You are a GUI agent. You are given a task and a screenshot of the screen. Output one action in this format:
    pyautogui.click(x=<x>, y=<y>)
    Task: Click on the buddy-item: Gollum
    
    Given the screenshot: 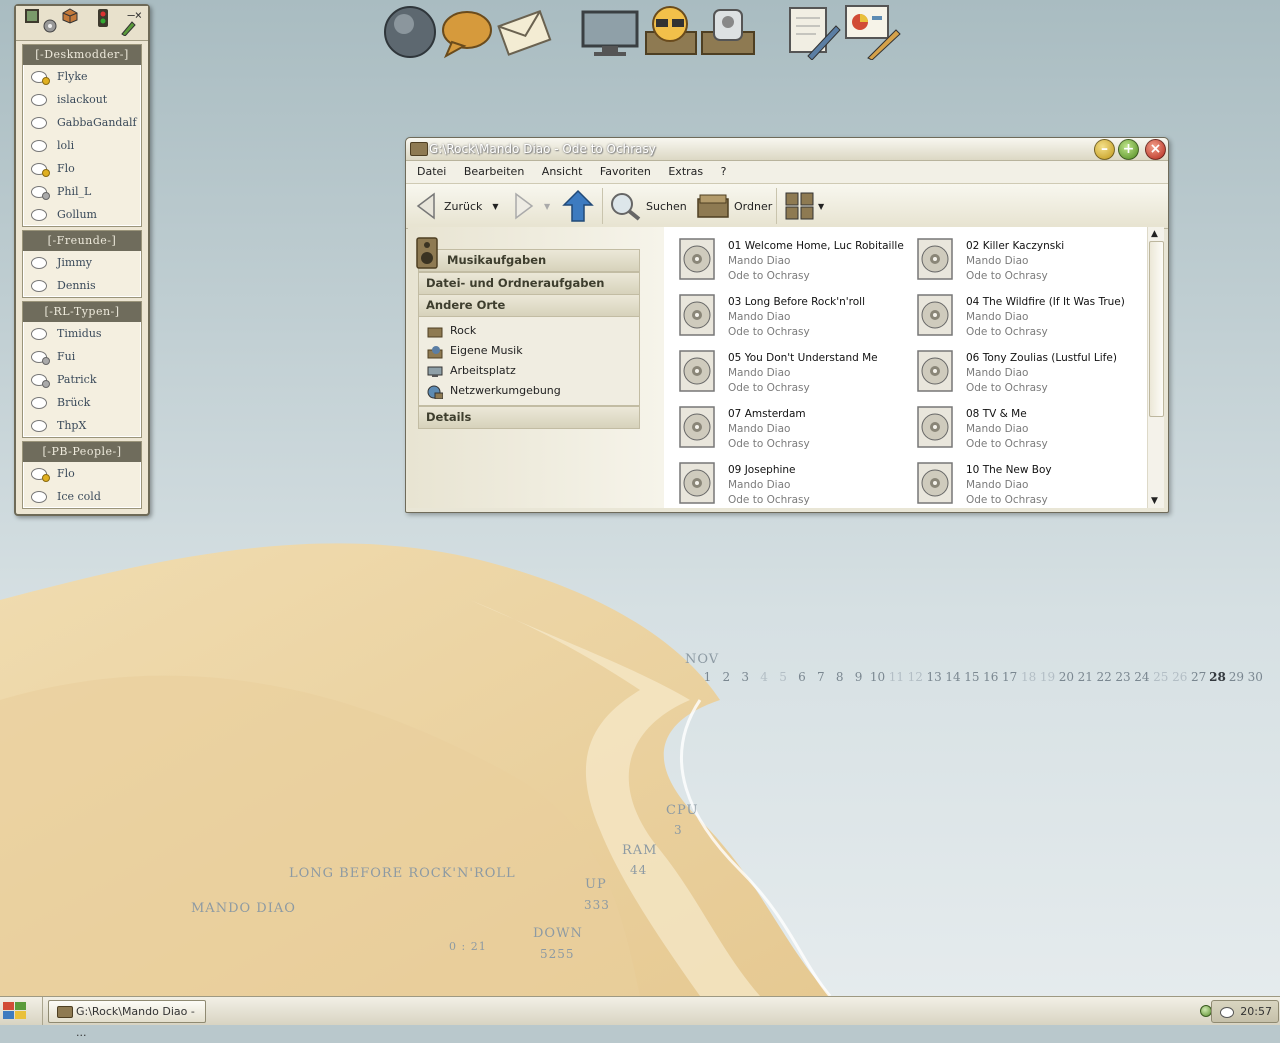 What is the action you would take?
    pyautogui.click(x=82, y=214)
    